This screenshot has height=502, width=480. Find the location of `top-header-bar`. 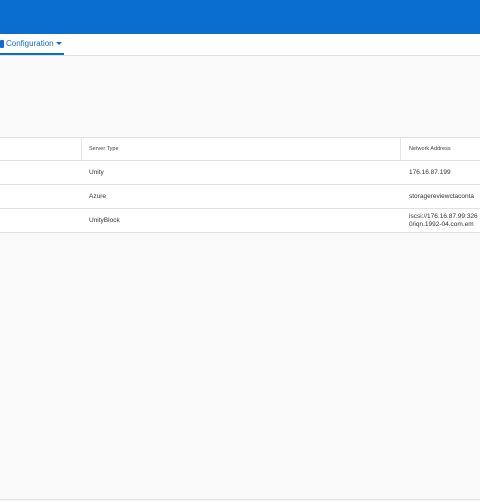

top-header-bar is located at coordinates (240, 17).